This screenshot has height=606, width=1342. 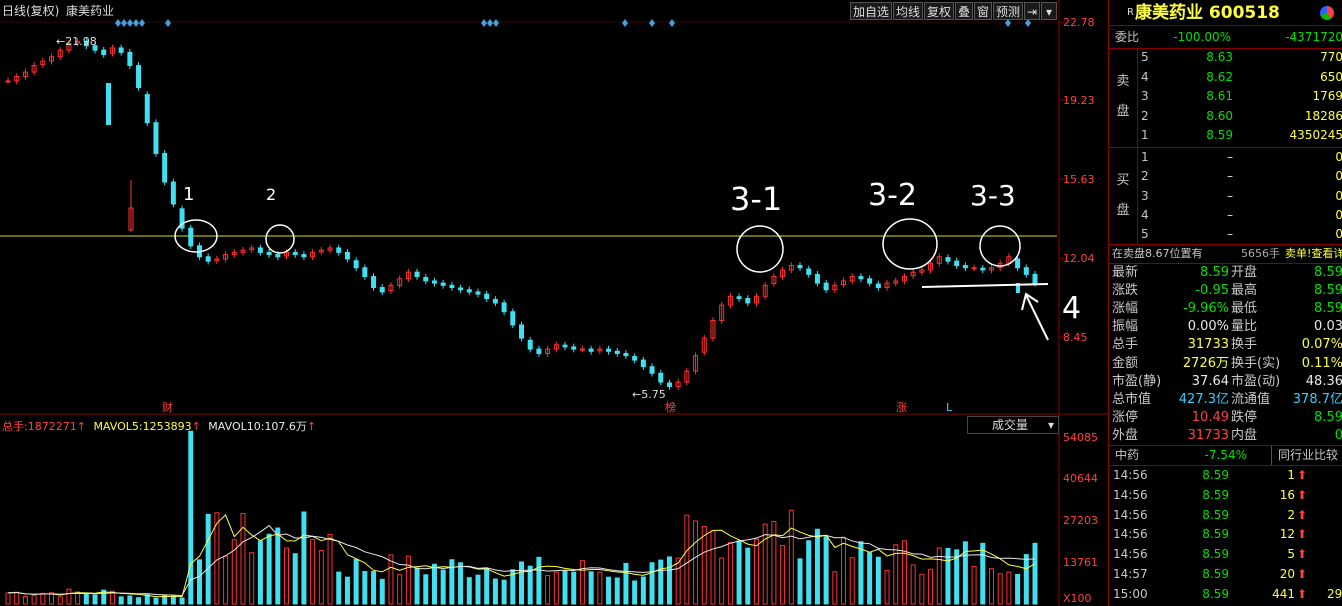 I want to click on order-link: 卖单!查看详细, so click(x=1313, y=253).